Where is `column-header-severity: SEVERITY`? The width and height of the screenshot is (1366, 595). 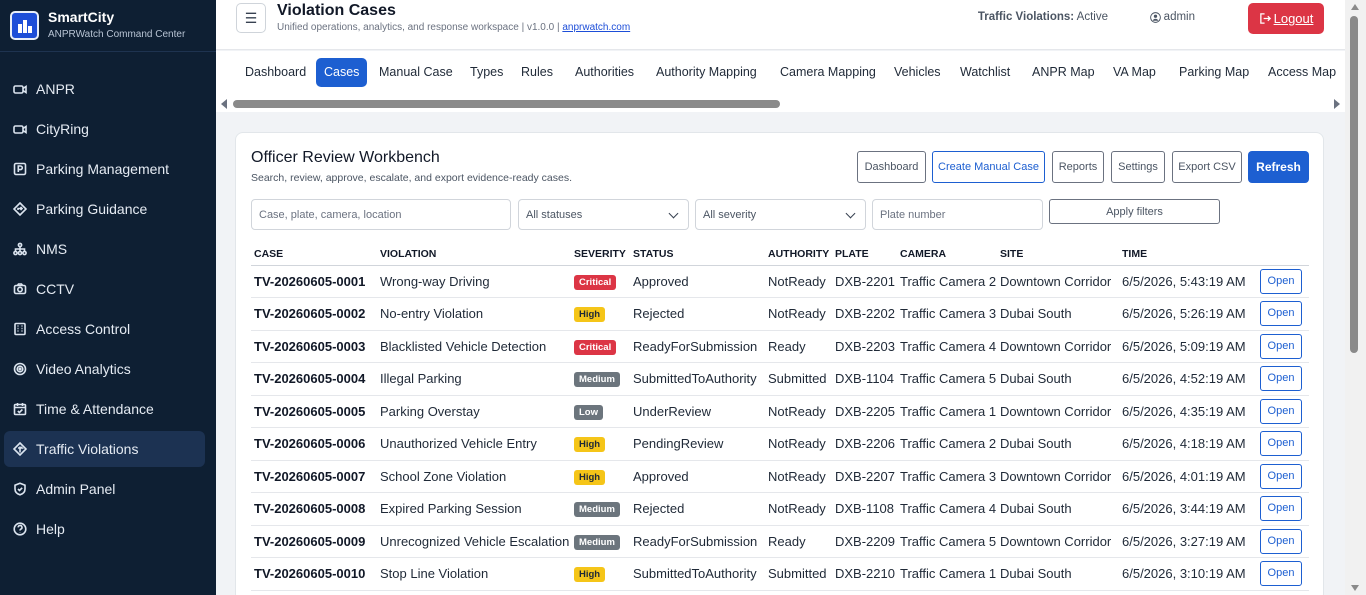 column-header-severity: SEVERITY is located at coordinates (600, 254).